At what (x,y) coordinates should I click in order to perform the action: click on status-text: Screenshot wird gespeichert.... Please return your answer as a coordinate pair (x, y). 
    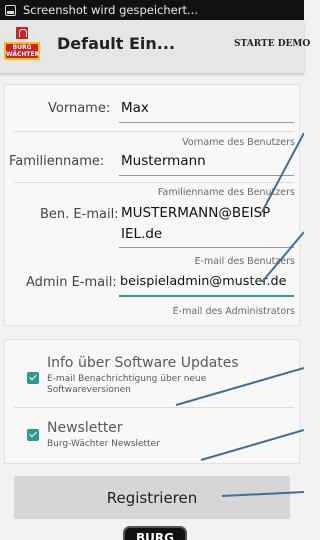
    Looking at the image, I should click on (110, 10).